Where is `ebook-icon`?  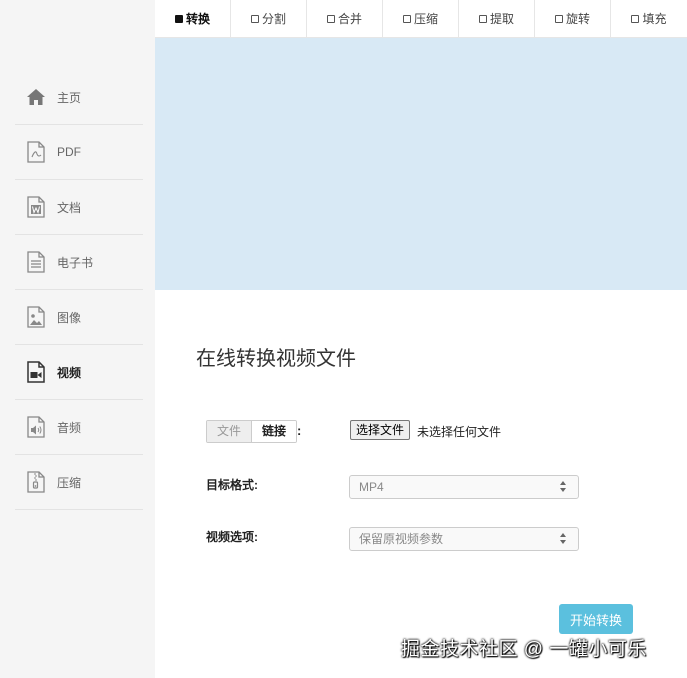
ebook-icon is located at coordinates (36, 262).